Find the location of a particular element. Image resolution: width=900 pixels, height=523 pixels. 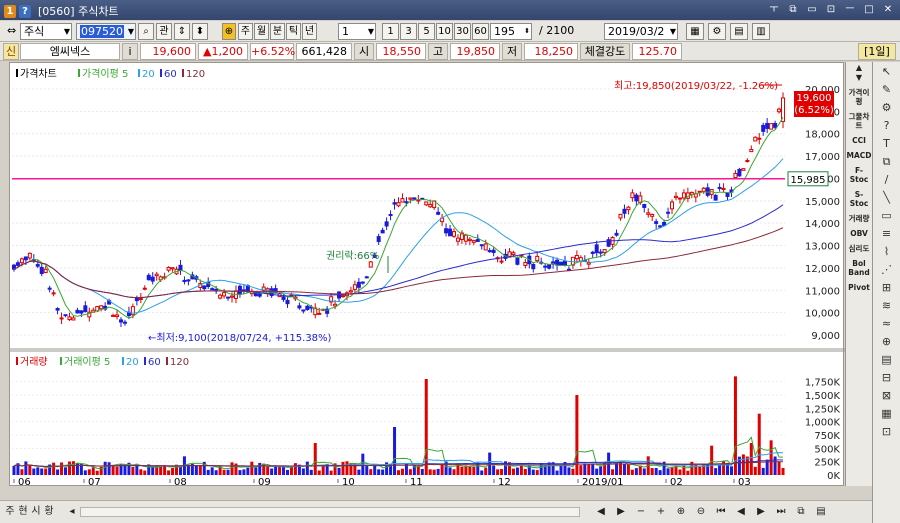

period-button: 년 is located at coordinates (309, 31).